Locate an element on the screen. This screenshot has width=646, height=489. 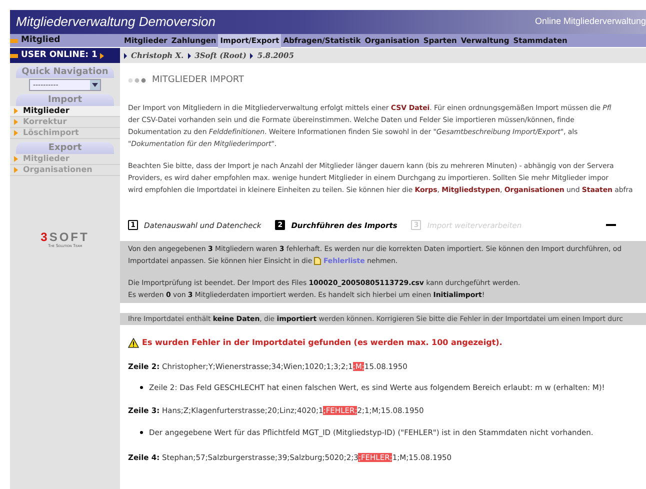
app-subtitle: Online Mitgliederverwaltung is located at coordinates (590, 21).